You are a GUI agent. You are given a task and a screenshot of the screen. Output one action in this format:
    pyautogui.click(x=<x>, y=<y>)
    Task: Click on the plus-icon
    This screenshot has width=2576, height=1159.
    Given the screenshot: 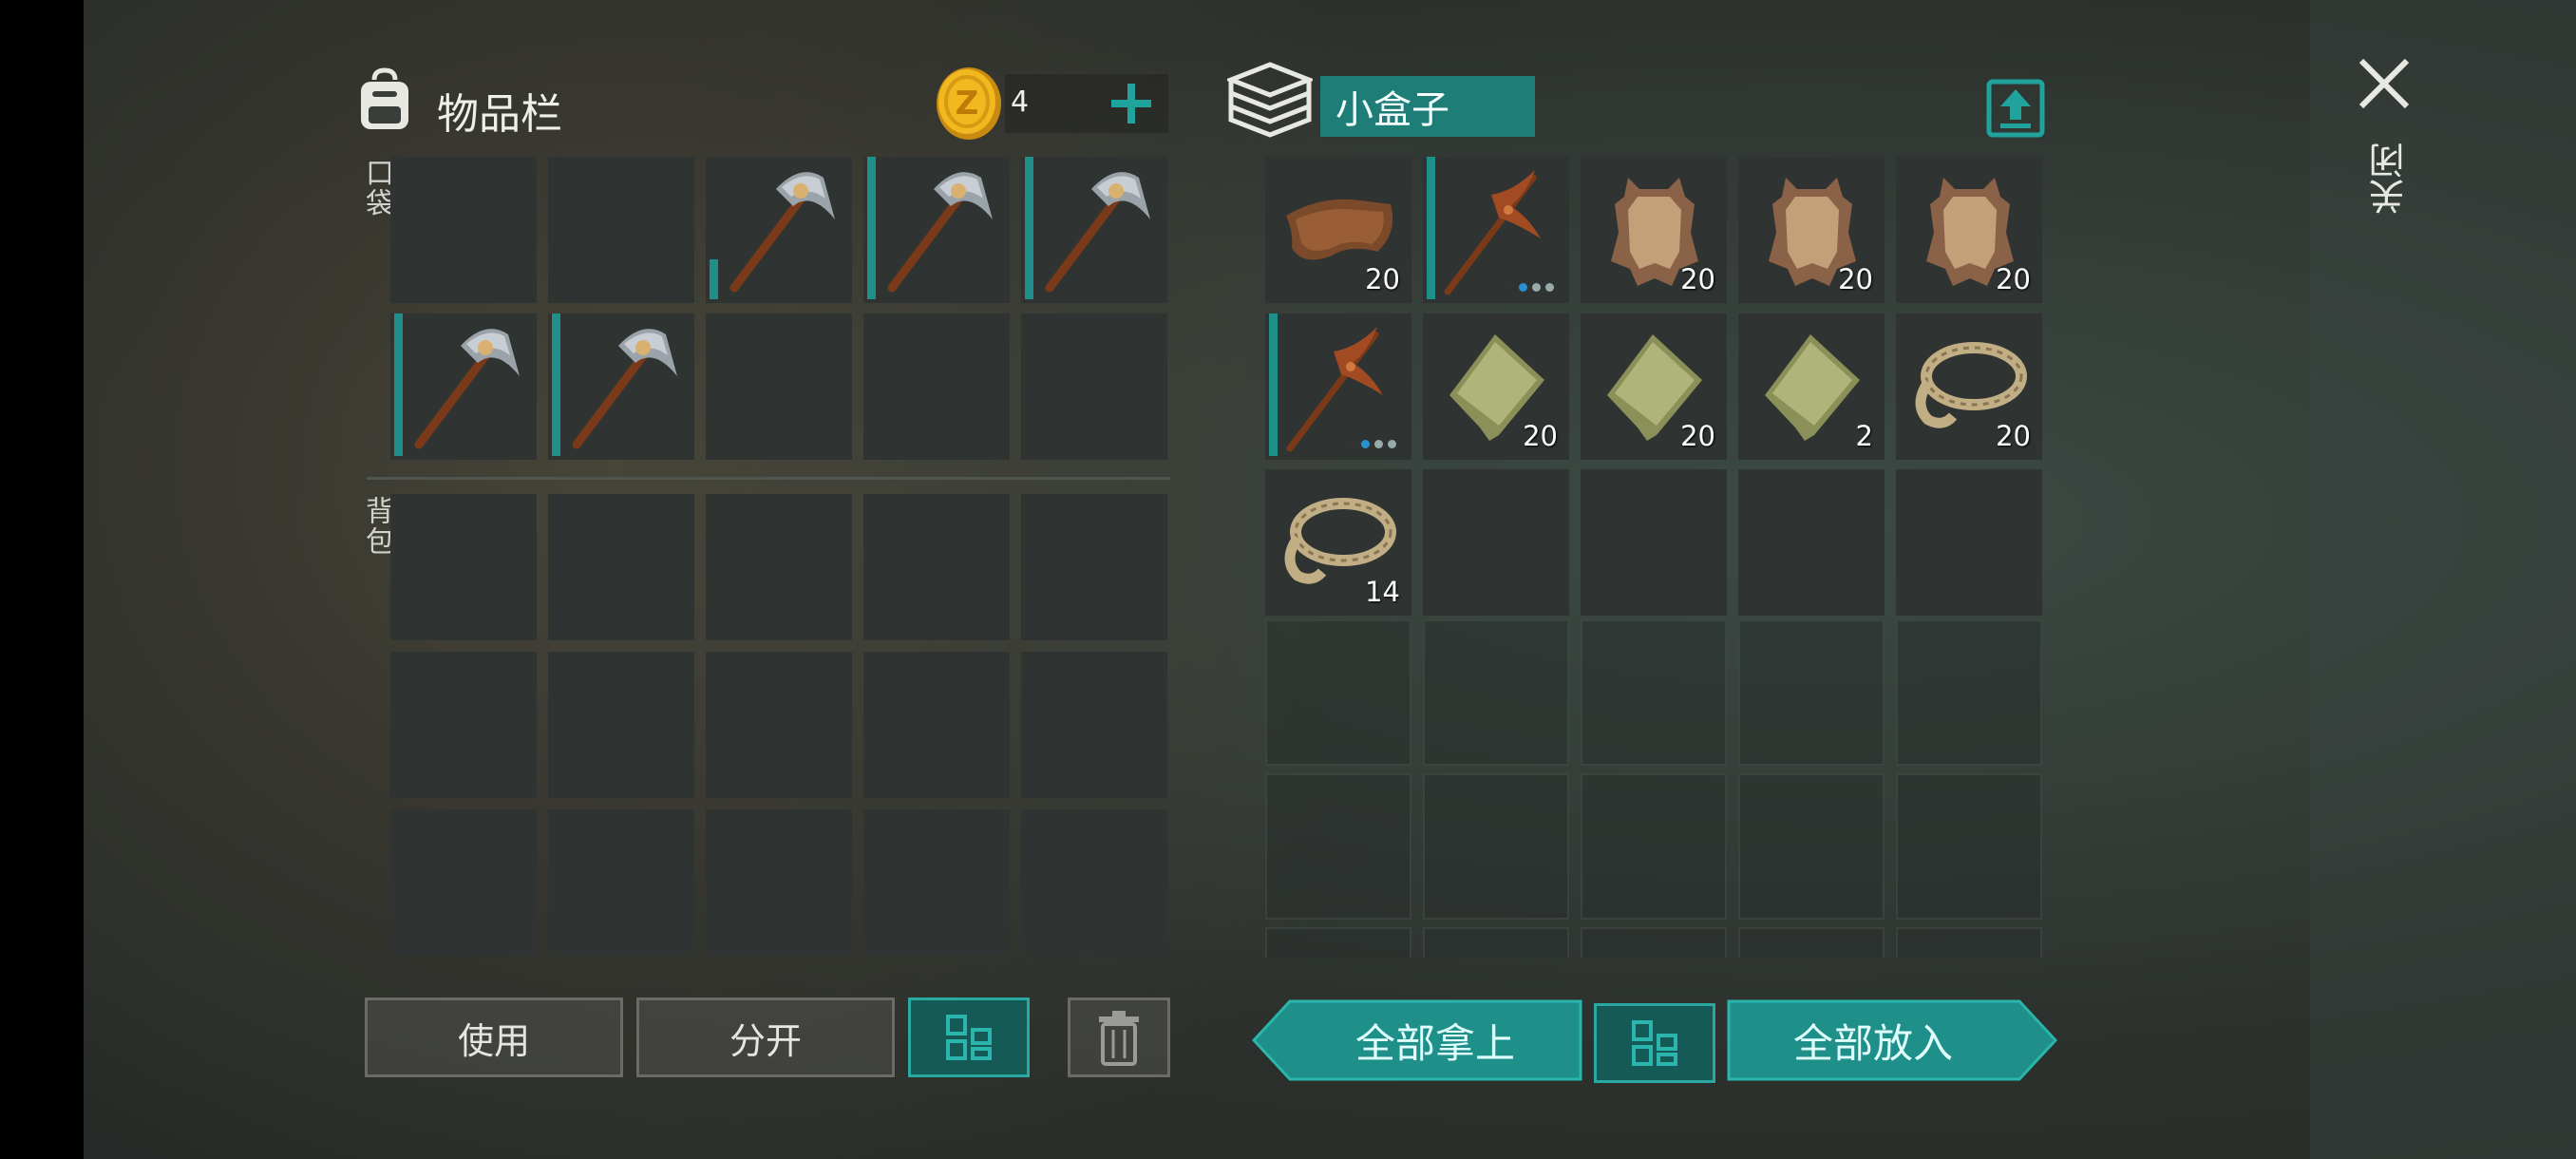 What is the action you would take?
    pyautogui.click(x=1131, y=105)
    